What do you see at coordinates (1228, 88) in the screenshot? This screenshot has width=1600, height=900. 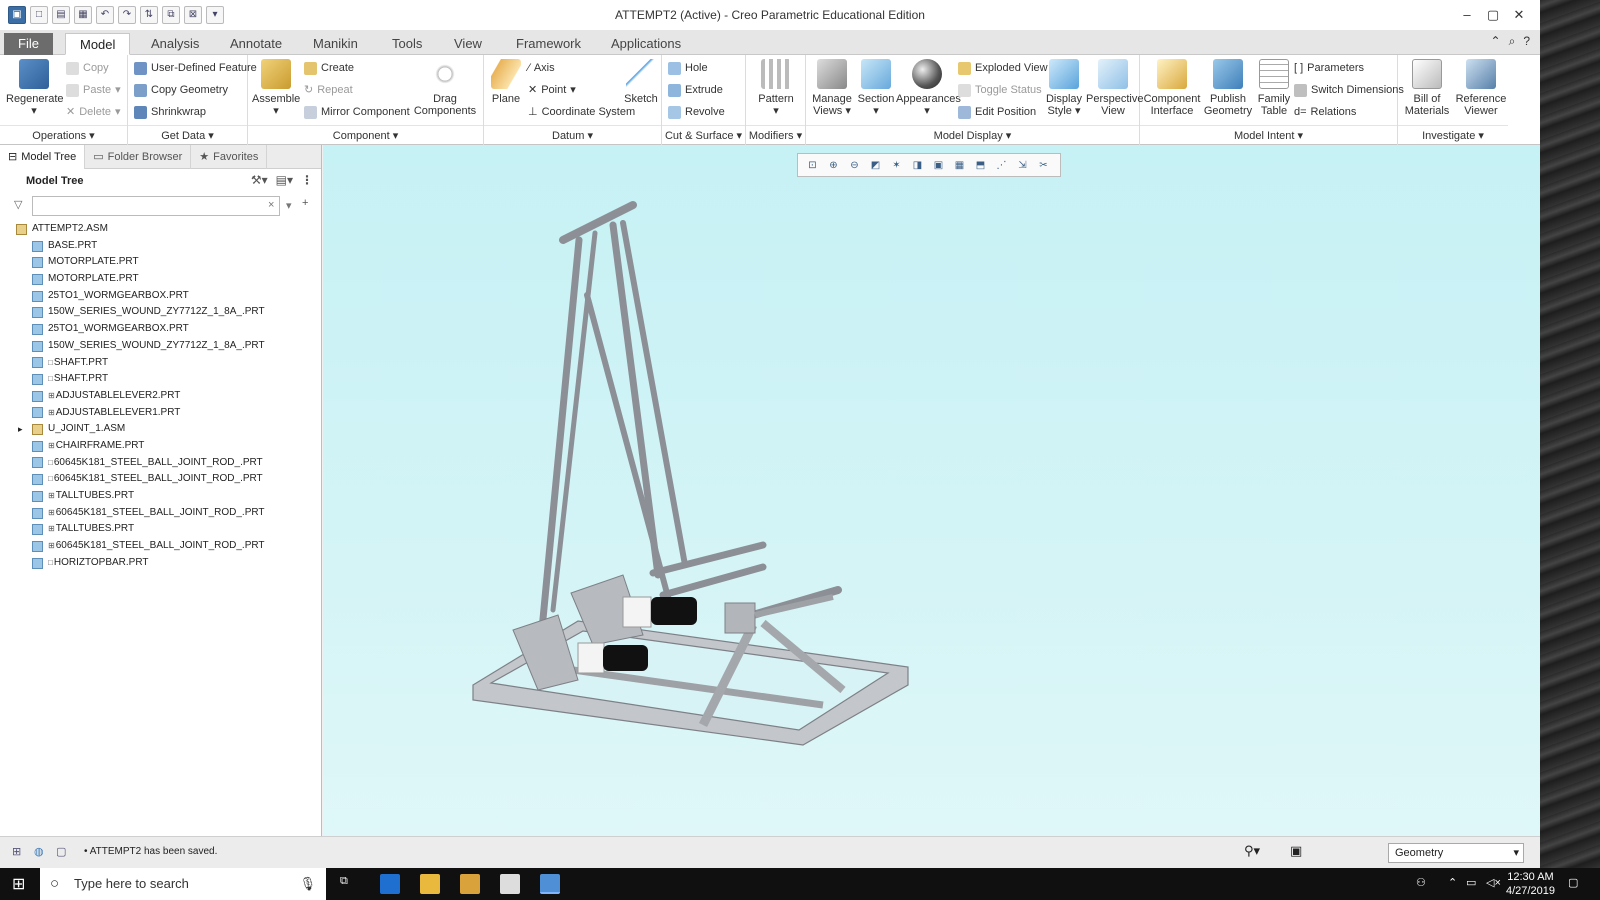 I see `publish-geometry-button: Publish Geometry` at bounding box center [1228, 88].